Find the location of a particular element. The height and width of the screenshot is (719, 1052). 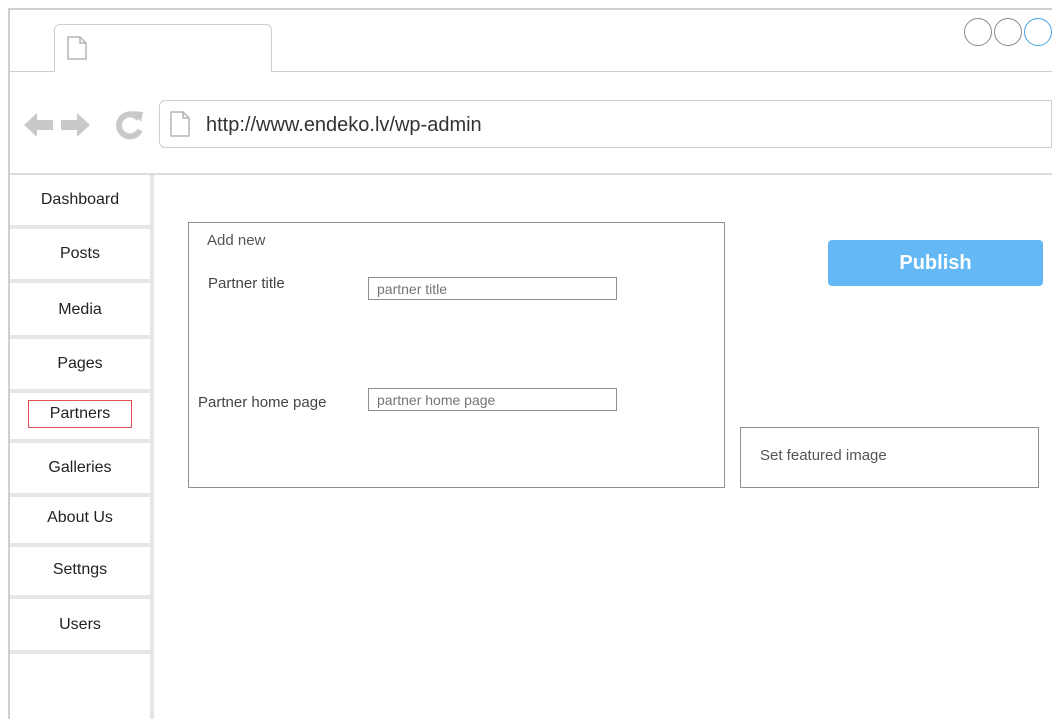

back-arrow-icon is located at coordinates (39, 127).